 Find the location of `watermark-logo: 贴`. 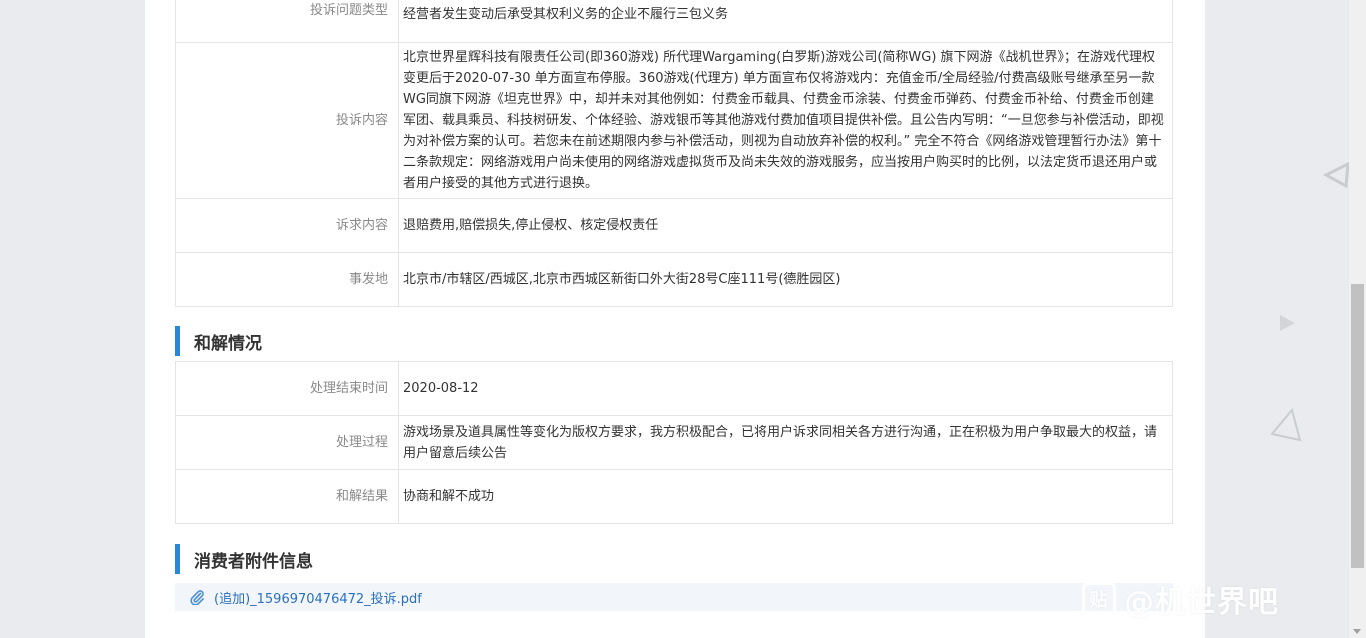

watermark-logo: 贴 is located at coordinates (1099, 599).